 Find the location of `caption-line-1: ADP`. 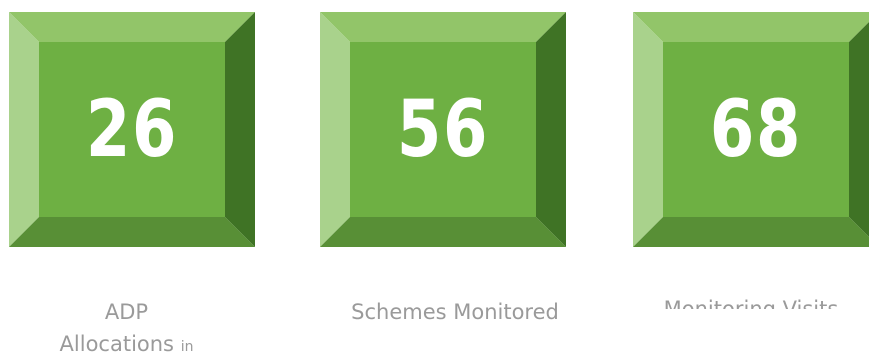

caption-line-1: ADP is located at coordinates (126, 312).